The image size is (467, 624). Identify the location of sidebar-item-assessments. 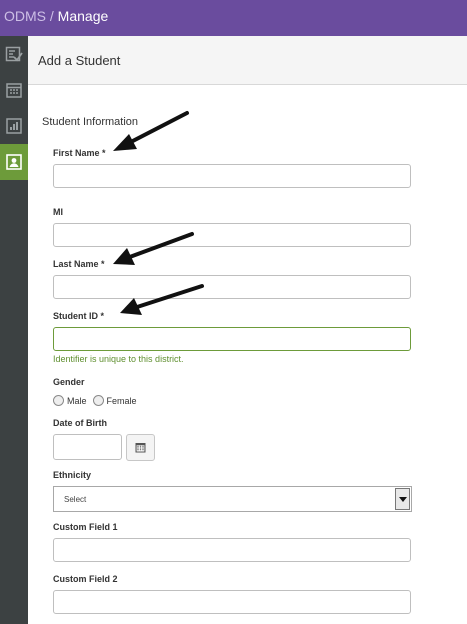
(14, 54).